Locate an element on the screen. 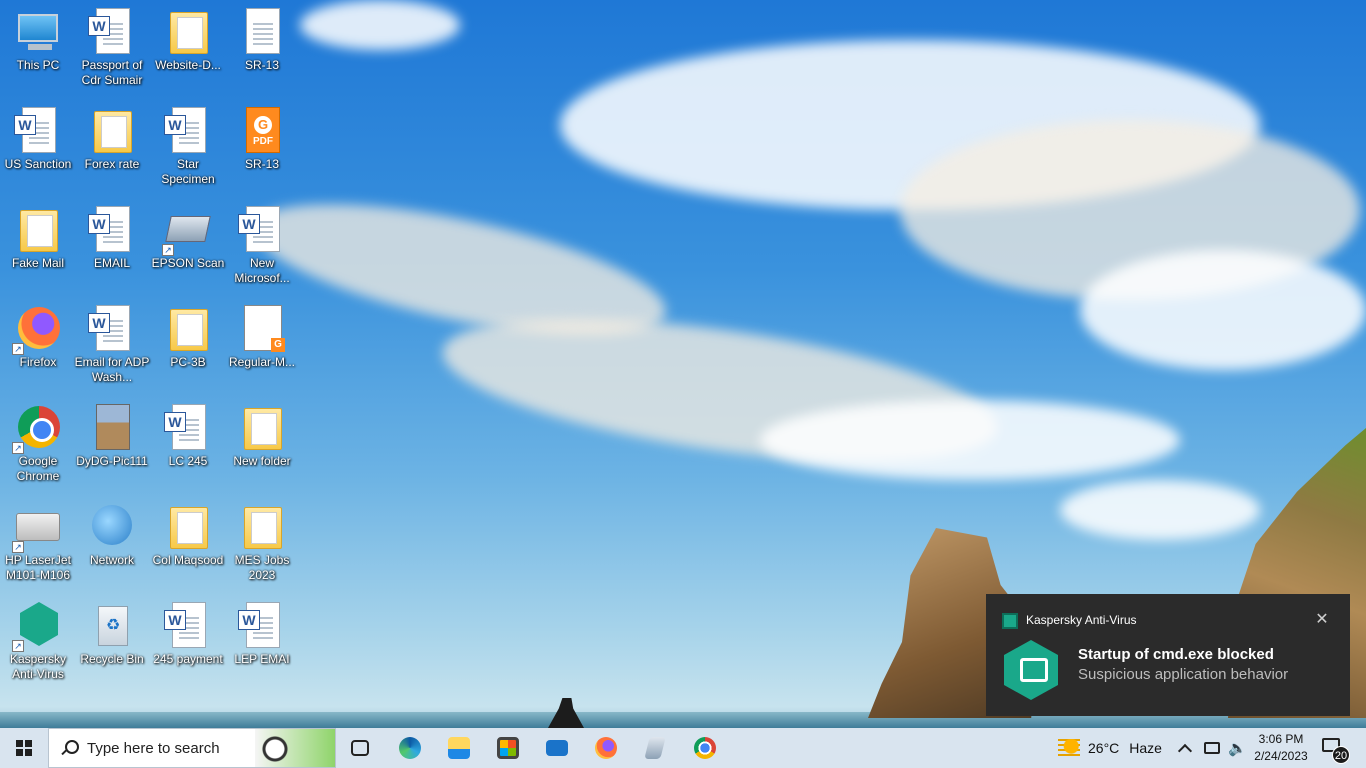 The image size is (1366, 768). weather-description: Haze is located at coordinates (1145, 748).